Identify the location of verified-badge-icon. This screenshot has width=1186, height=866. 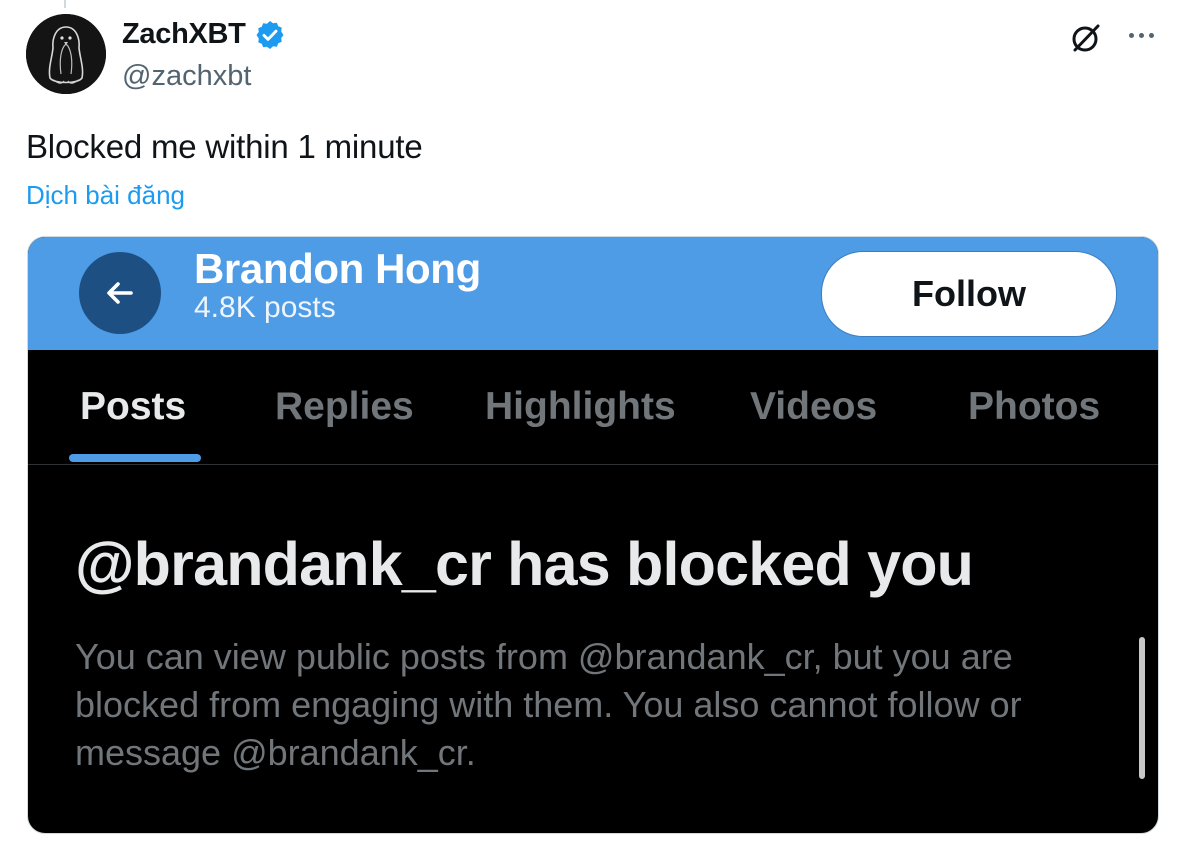
(270, 35).